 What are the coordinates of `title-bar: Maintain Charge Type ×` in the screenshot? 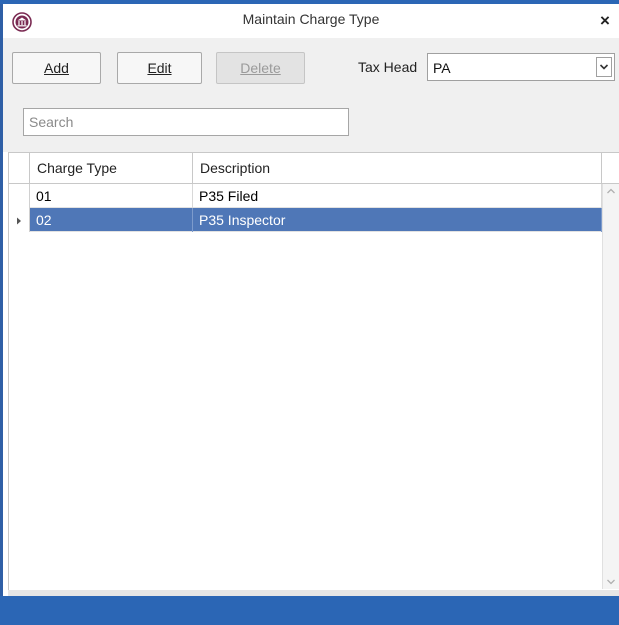 It's located at (311, 21).